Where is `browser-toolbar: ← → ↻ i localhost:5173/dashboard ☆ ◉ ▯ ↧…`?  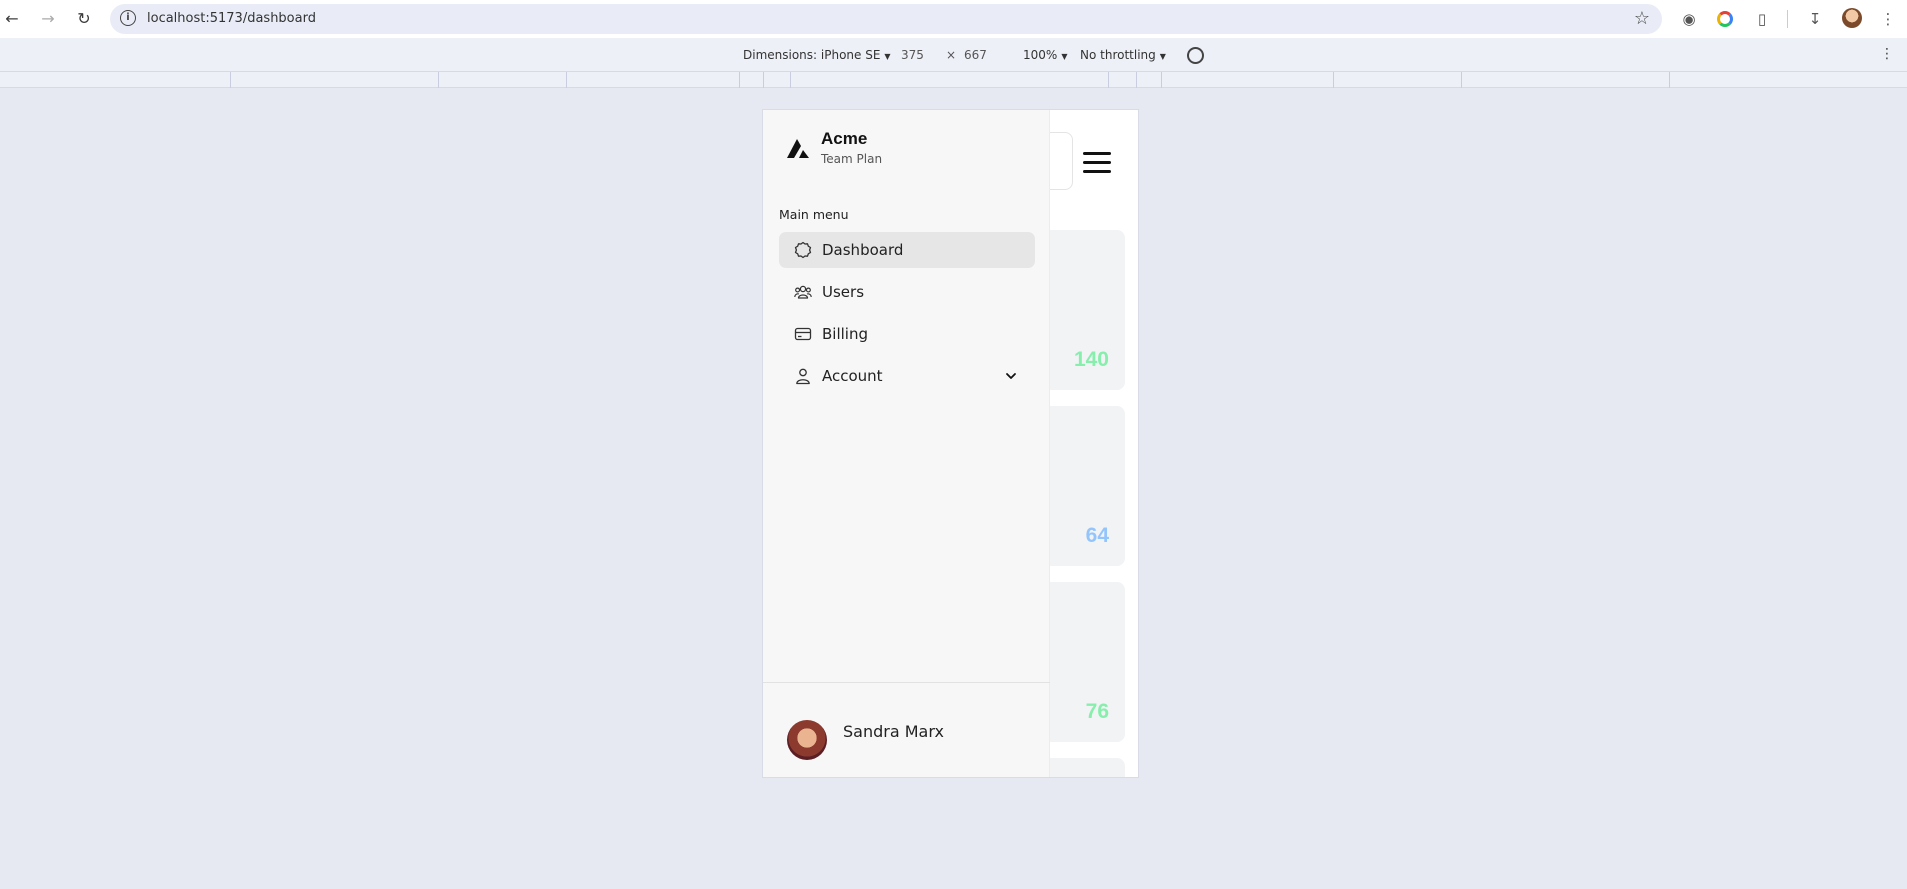 browser-toolbar: ← → ↻ i localhost:5173/dashboard ☆ ◉ ▯ ↧… is located at coordinates (953, 19).